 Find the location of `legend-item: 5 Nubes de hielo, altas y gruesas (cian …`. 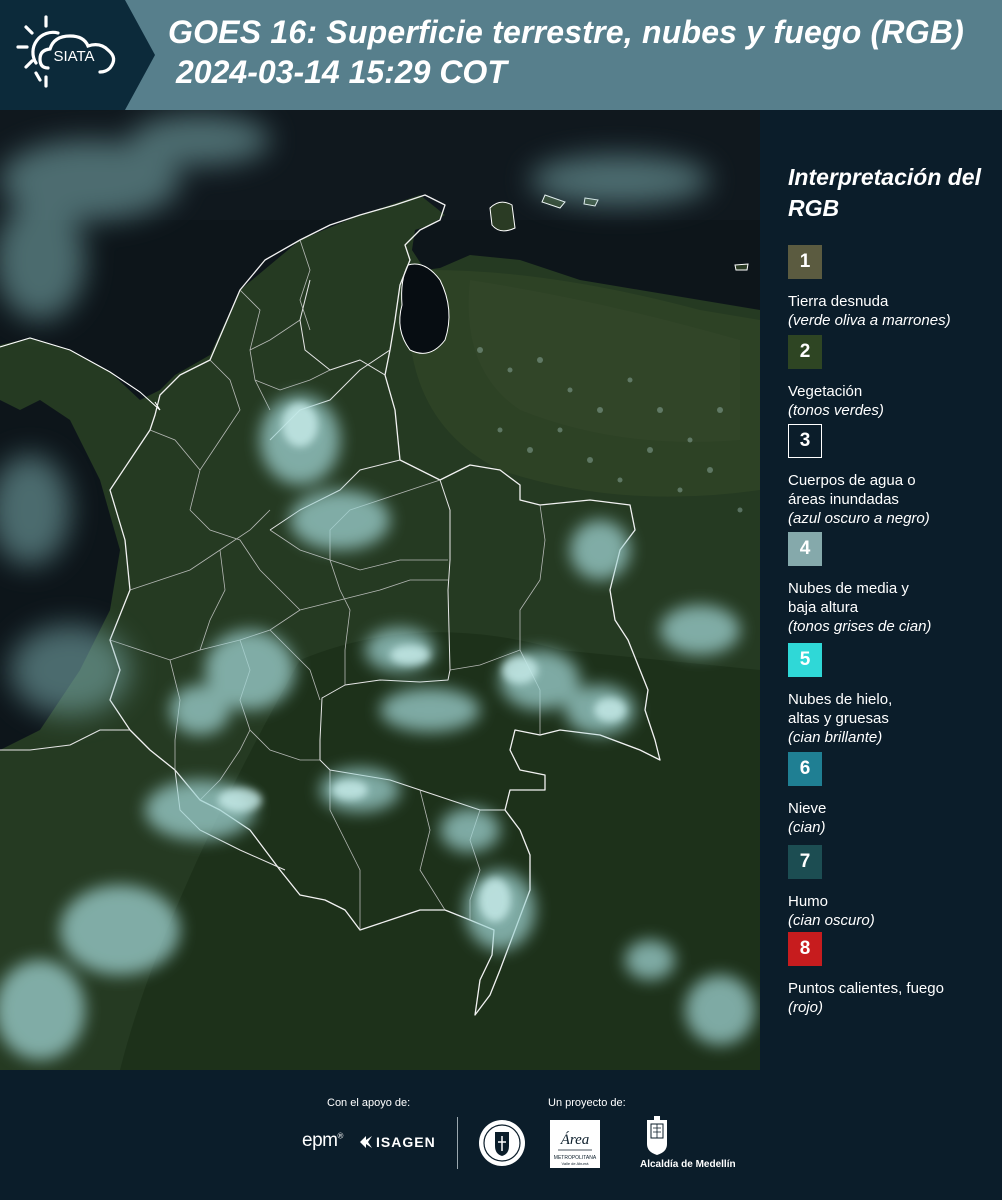

legend-item: 5 Nubes de hielo, altas y gruesas (cian … is located at coordinates (894, 695).